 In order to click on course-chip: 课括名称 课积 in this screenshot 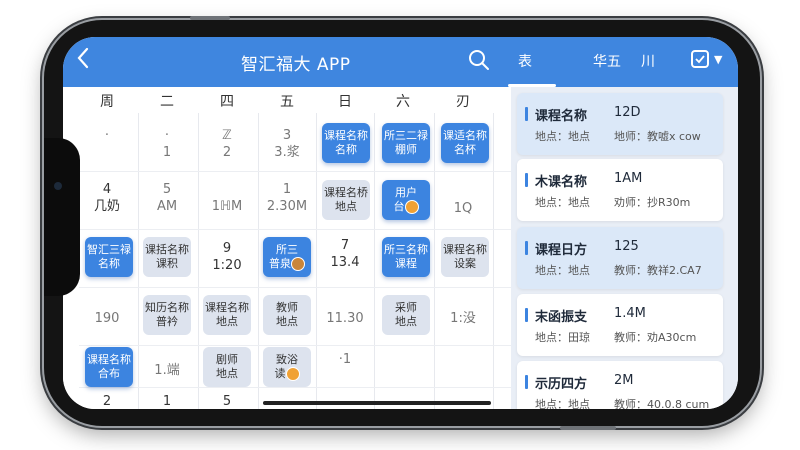, I will do `click(167, 257)`.